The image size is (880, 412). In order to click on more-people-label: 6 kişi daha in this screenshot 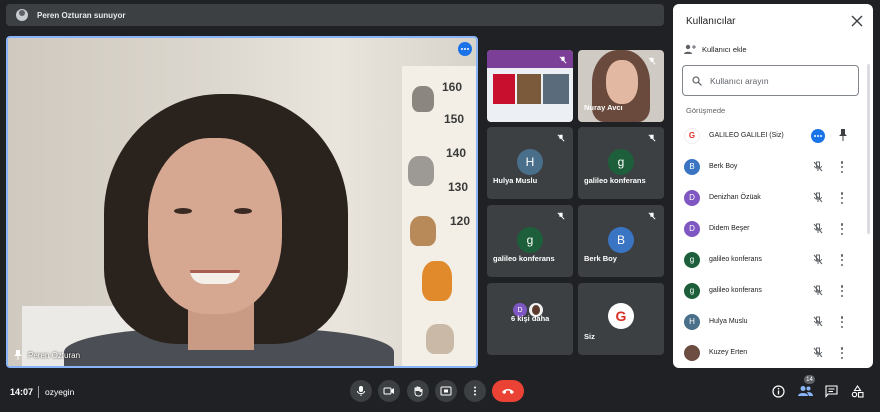, I will do `click(530, 318)`.